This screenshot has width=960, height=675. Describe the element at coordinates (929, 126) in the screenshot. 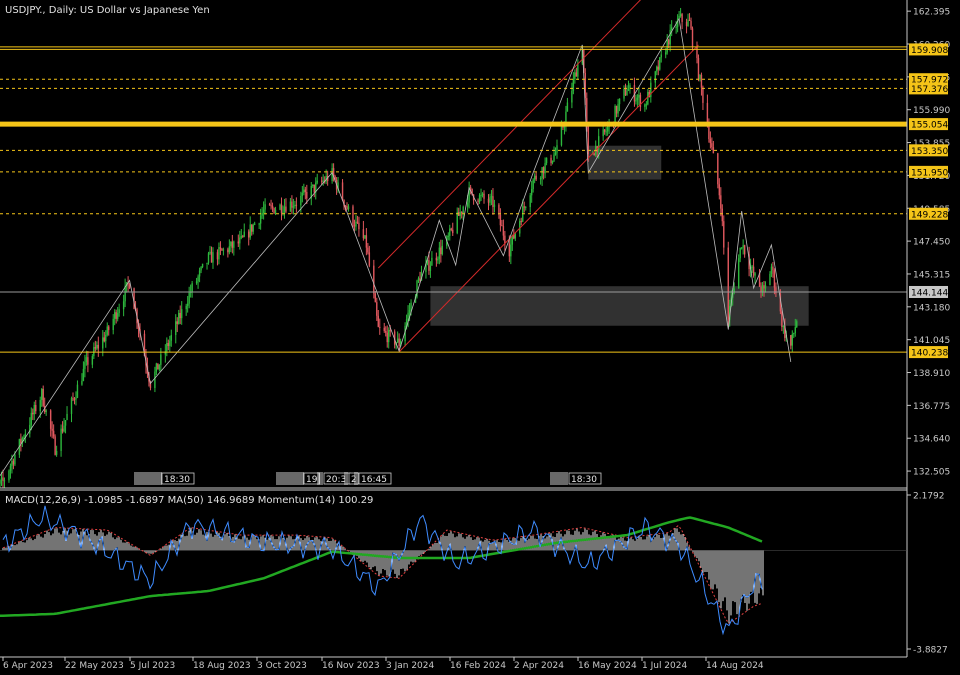

I see `level-label: 155.054` at that location.